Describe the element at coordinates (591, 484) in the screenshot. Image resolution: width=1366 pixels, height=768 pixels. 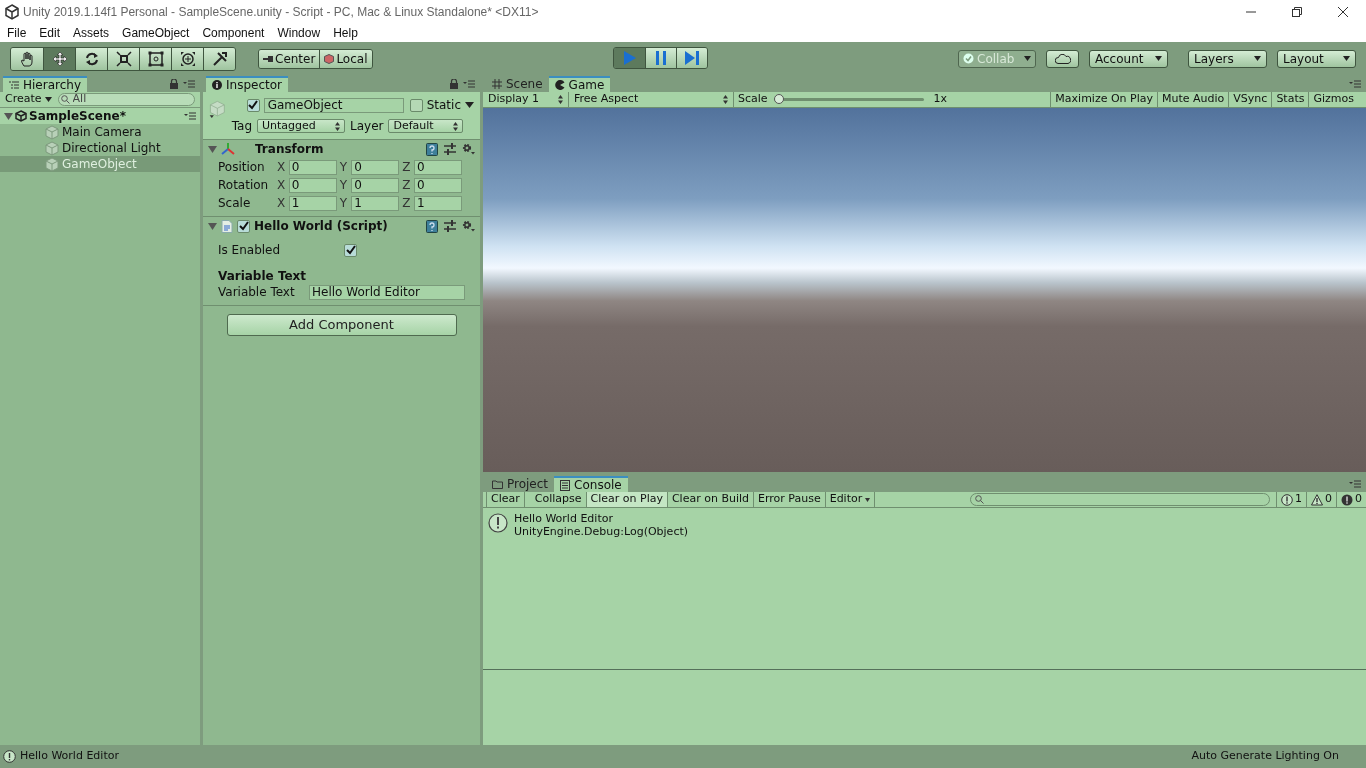
I see `panel-tab: Console` at that location.